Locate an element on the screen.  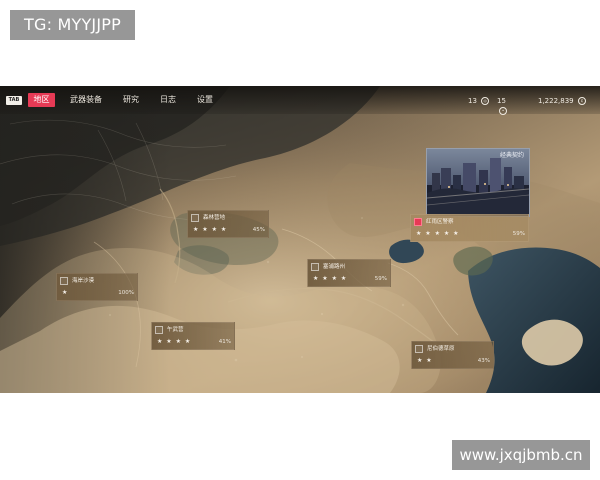
token-counter: 15 • is located at coordinates (507, 105).